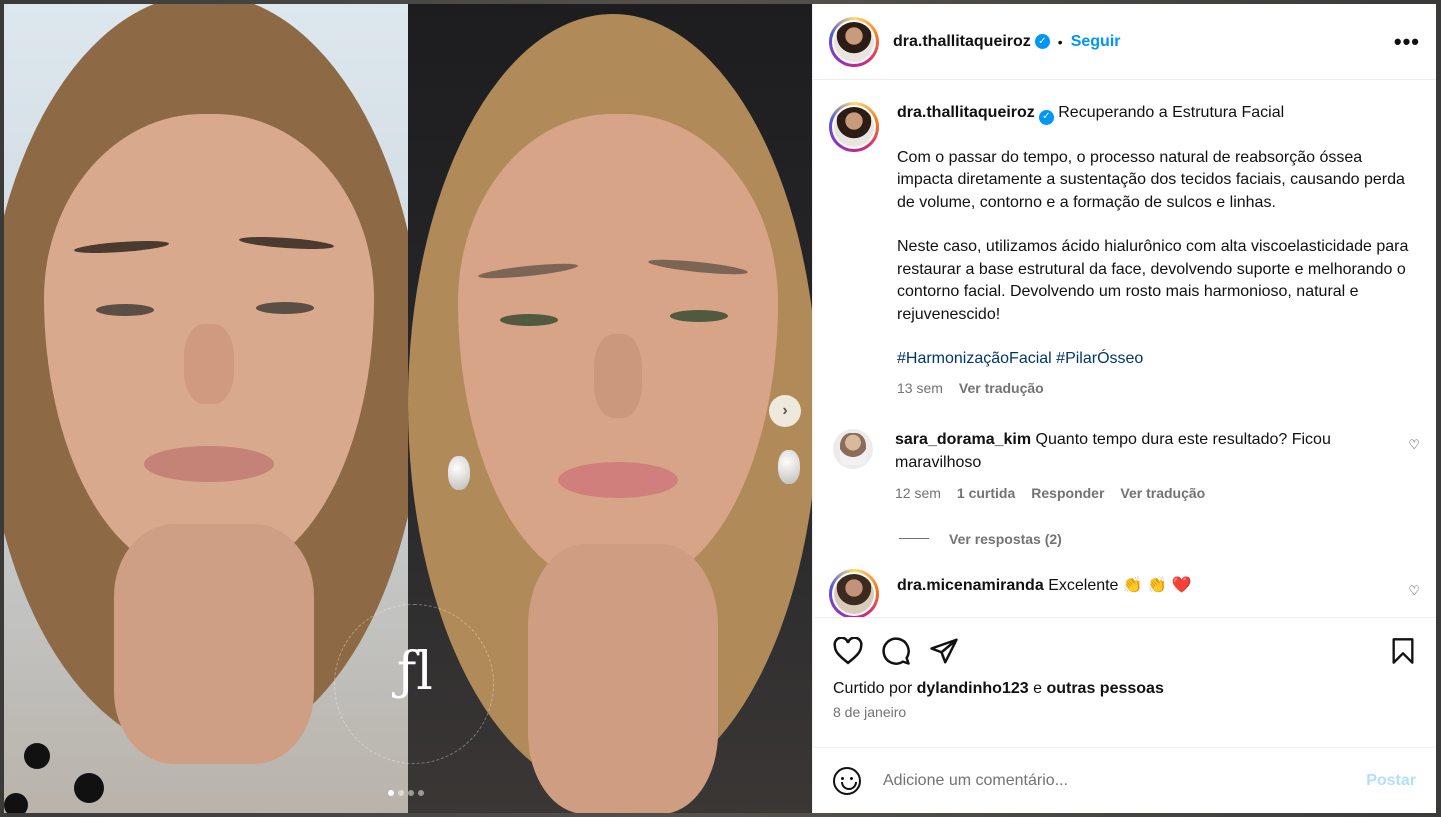 The image size is (1441, 817). What do you see at coordinates (873, 688) in the screenshot?
I see `liked-by-prefix: Curtido por` at bounding box center [873, 688].